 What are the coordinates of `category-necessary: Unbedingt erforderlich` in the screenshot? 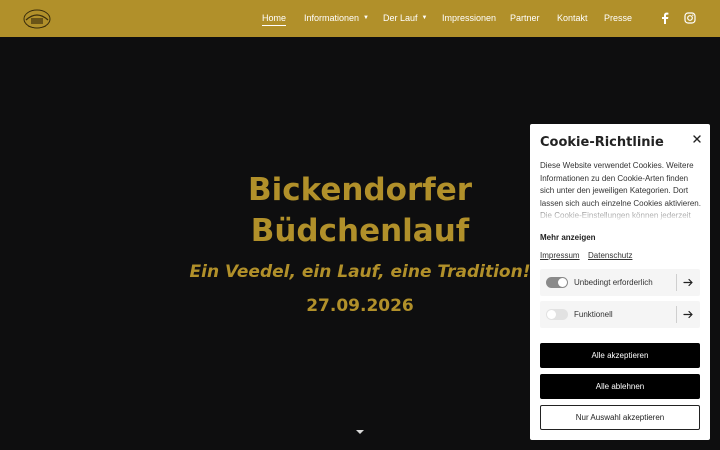 It's located at (620, 282).